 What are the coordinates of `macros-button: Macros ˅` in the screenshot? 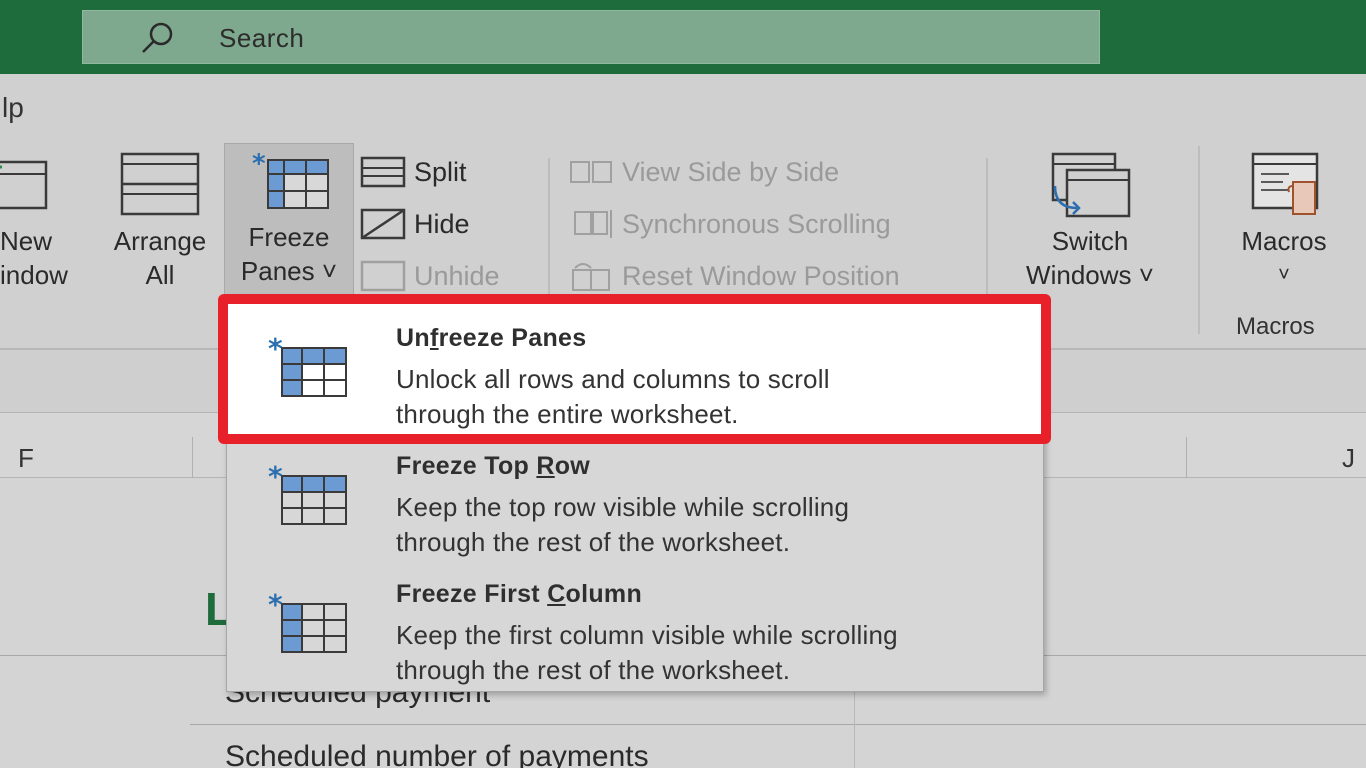 It's located at (1284, 222).